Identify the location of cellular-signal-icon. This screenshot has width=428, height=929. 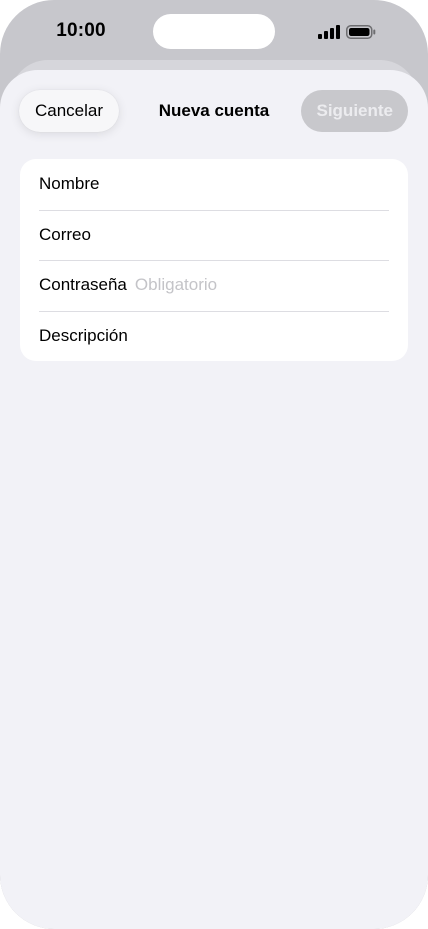
(329, 32).